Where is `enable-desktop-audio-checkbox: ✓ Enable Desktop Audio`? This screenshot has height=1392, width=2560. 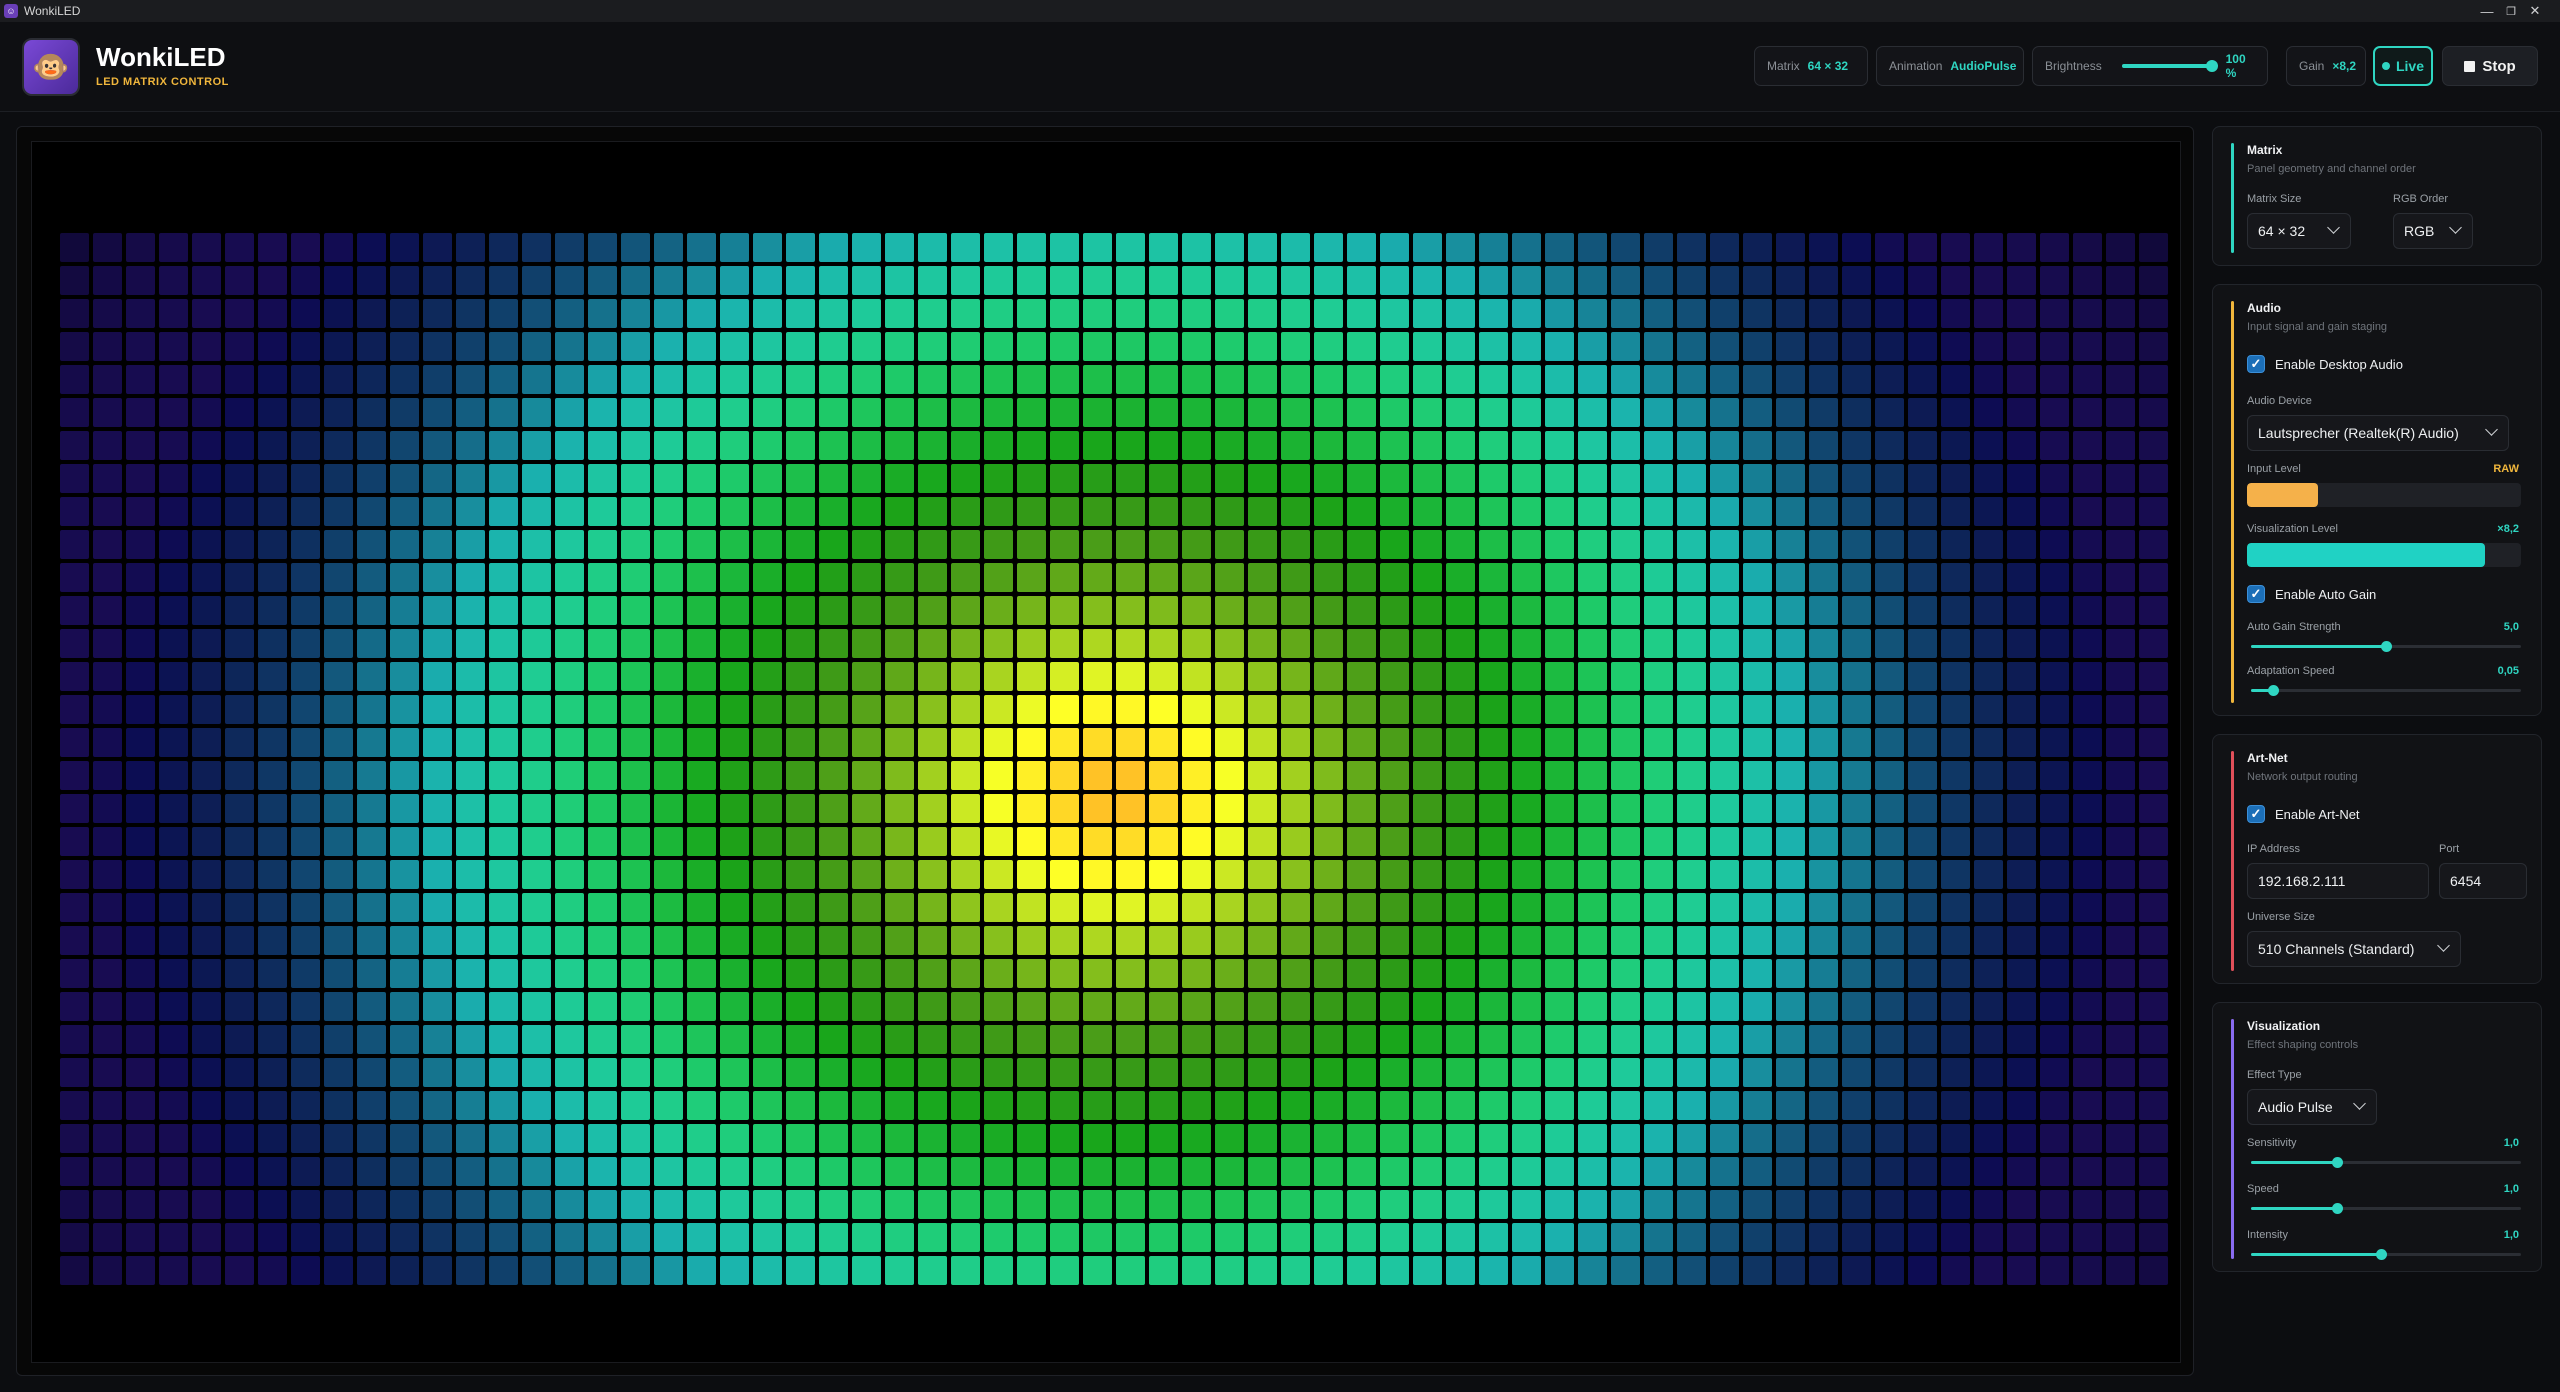
enable-desktop-audio-checkbox: ✓ Enable Desktop Audio is located at coordinates (2325, 364).